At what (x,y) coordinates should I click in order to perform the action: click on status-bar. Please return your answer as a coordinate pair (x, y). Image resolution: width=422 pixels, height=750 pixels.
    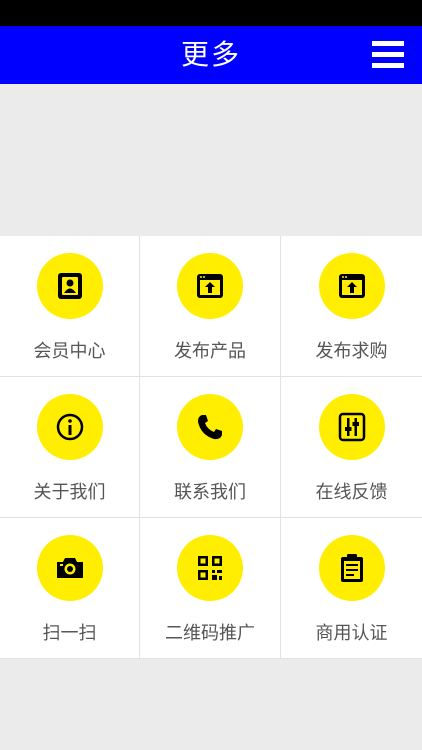
    Looking at the image, I should click on (211, 13).